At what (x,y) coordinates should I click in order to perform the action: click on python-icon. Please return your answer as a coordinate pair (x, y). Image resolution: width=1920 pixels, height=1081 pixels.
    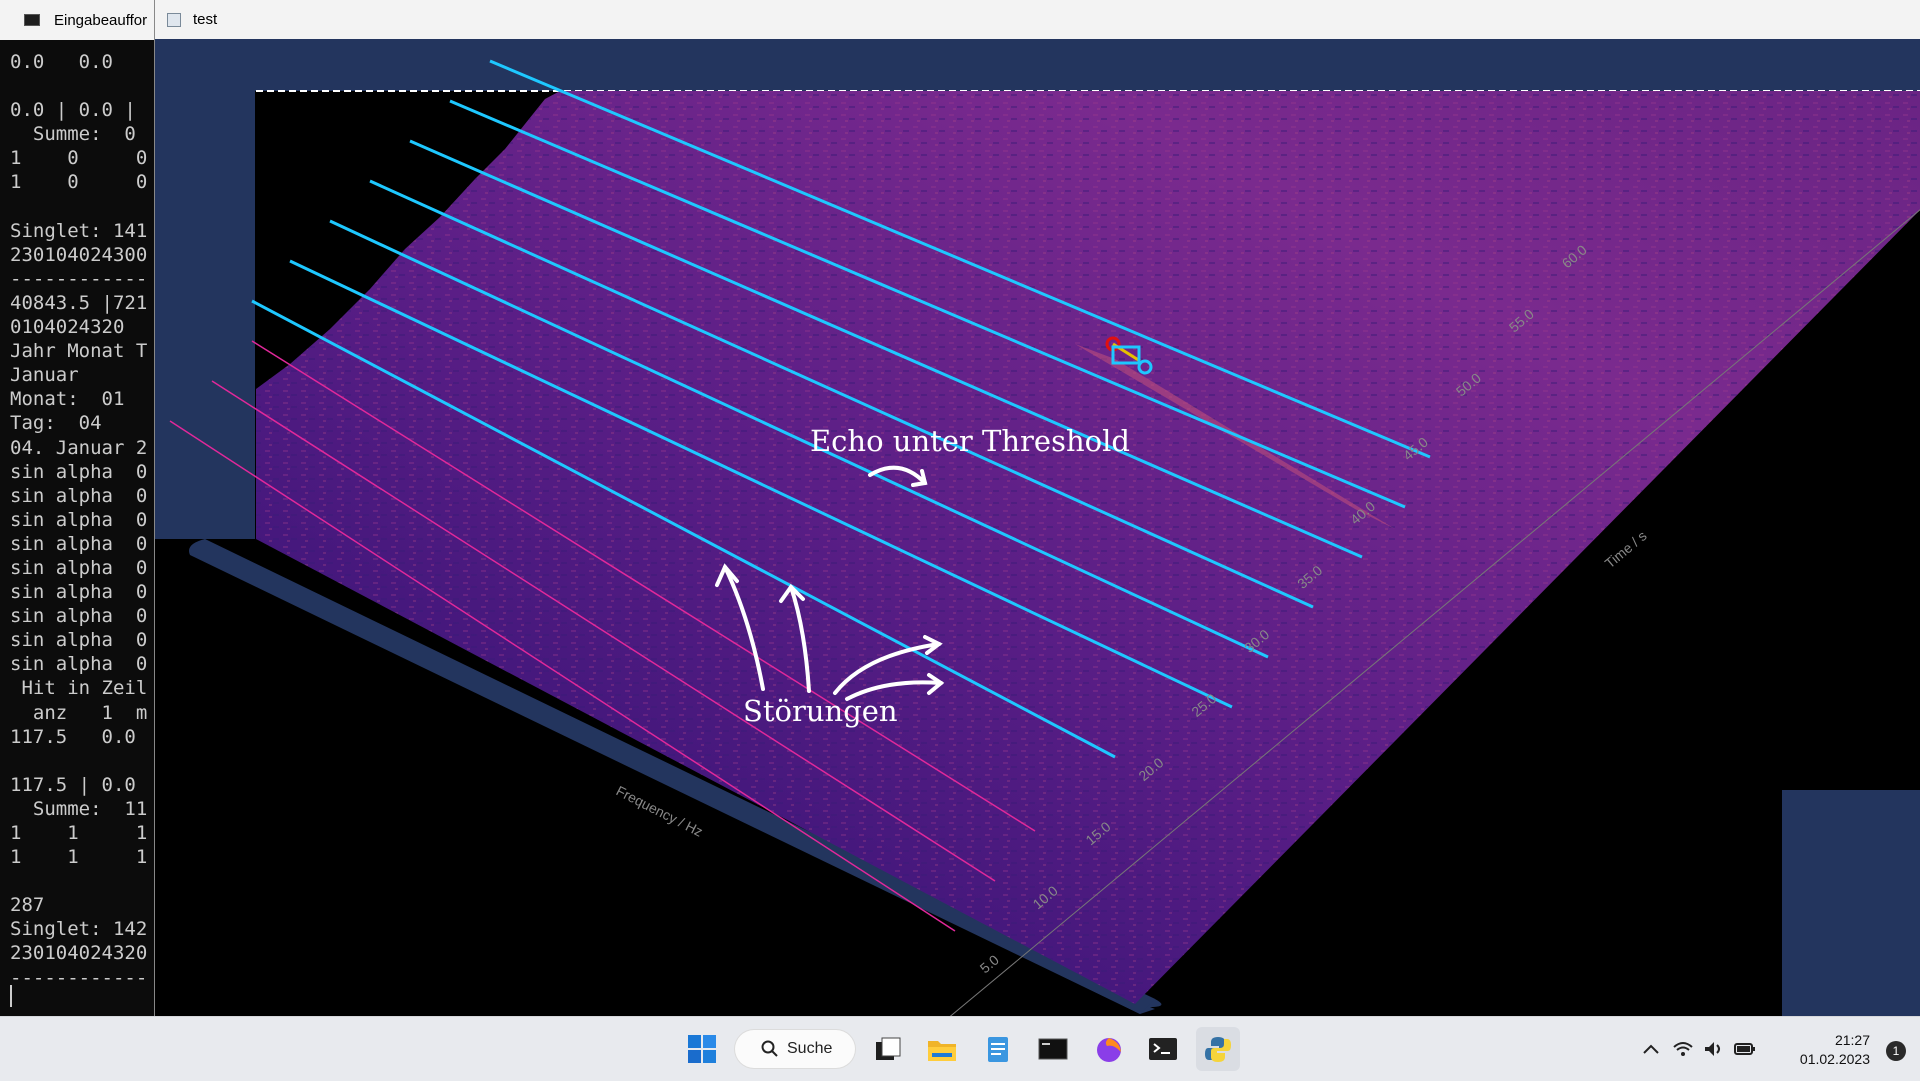
    Looking at the image, I should click on (1218, 1049).